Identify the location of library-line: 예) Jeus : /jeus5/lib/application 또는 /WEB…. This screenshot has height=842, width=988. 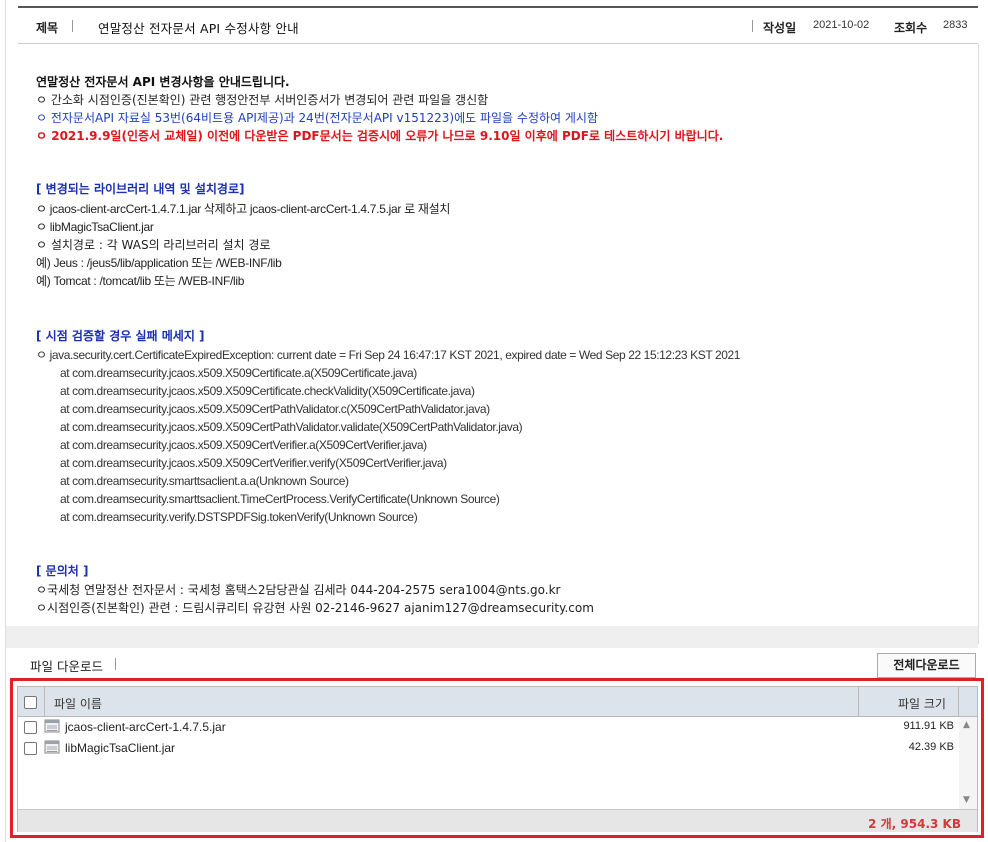
(159, 263).